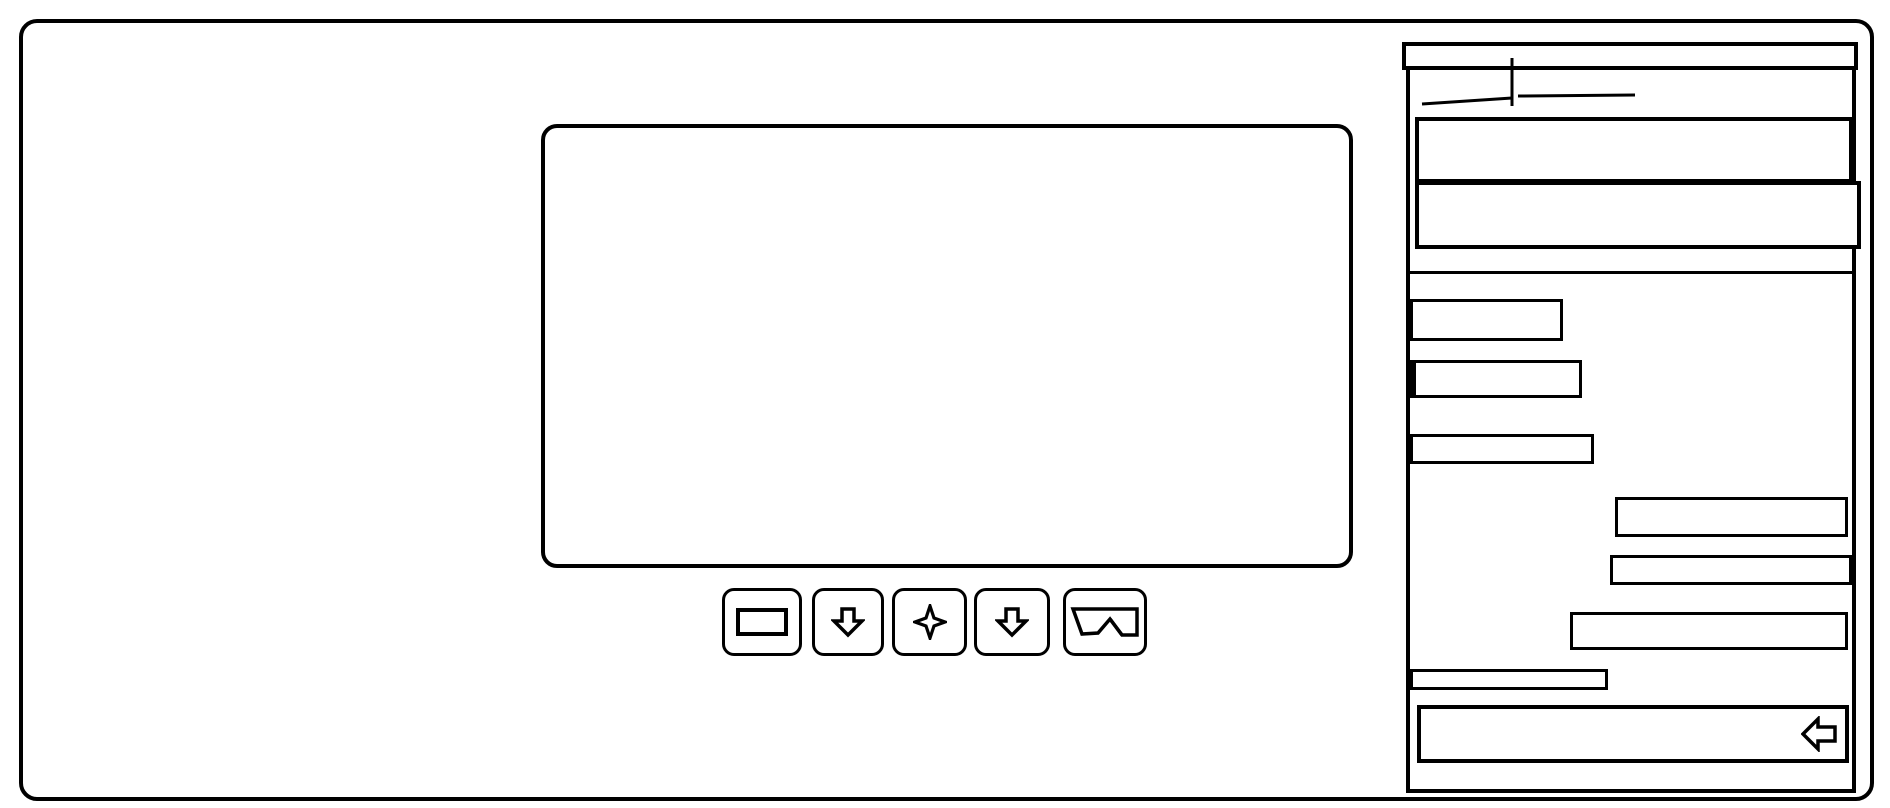  I want to click on chat-input, so click(1633, 734).